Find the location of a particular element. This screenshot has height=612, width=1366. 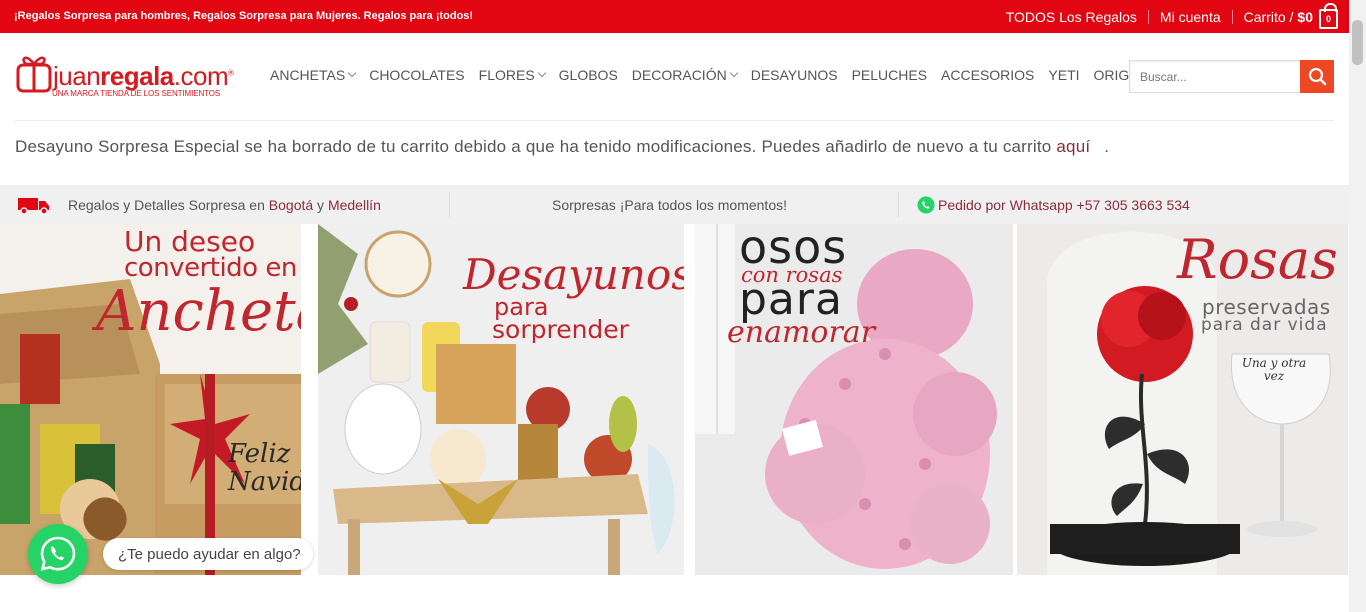

cart-label: Carrito / is located at coordinates (1268, 16).